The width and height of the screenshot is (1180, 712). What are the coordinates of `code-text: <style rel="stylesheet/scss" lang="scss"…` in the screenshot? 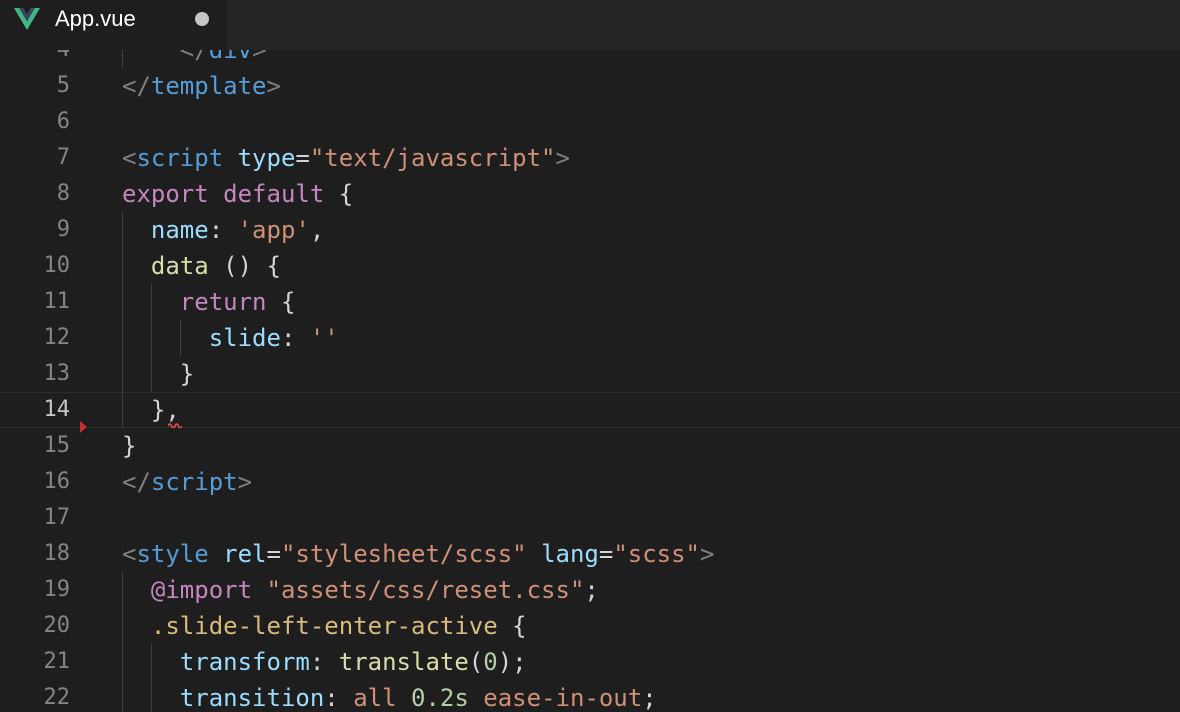 It's located at (418, 554).